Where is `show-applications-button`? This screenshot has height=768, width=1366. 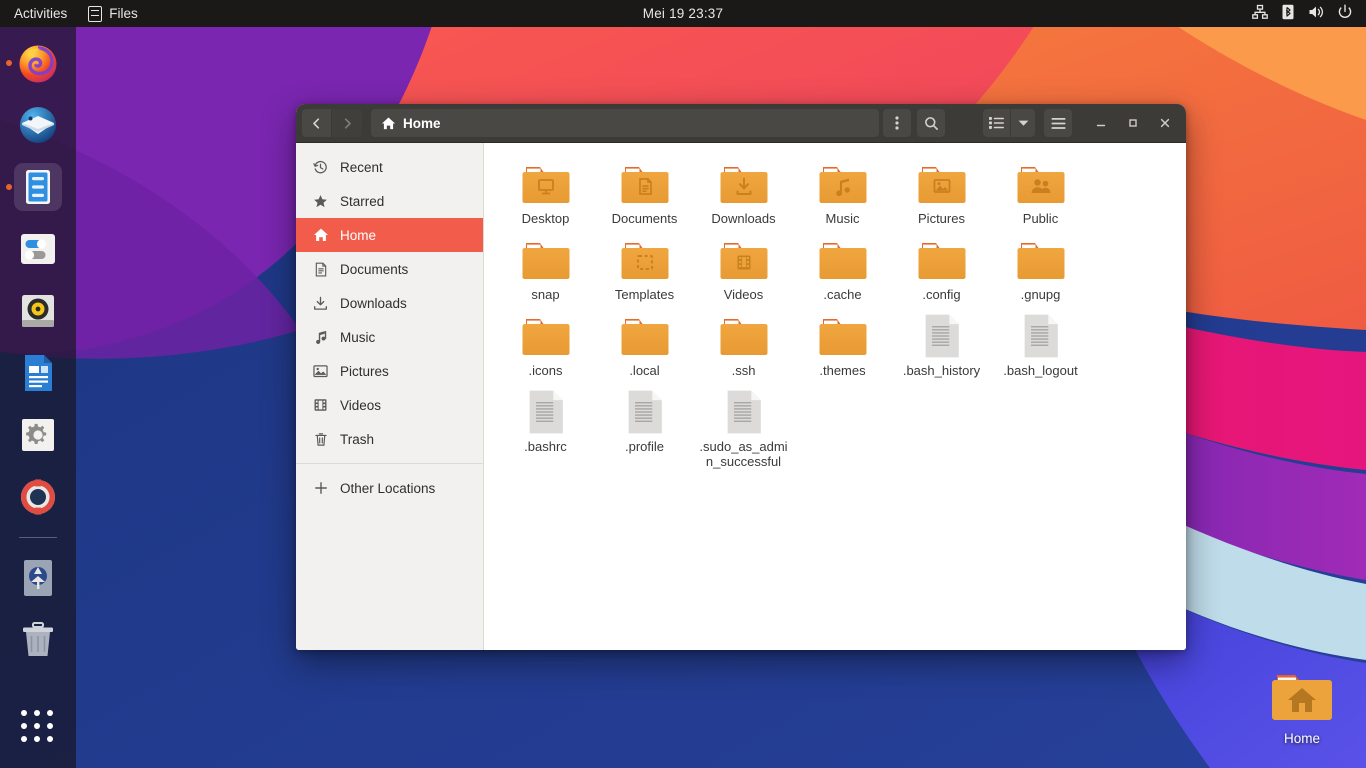 show-applications-button is located at coordinates (38, 726).